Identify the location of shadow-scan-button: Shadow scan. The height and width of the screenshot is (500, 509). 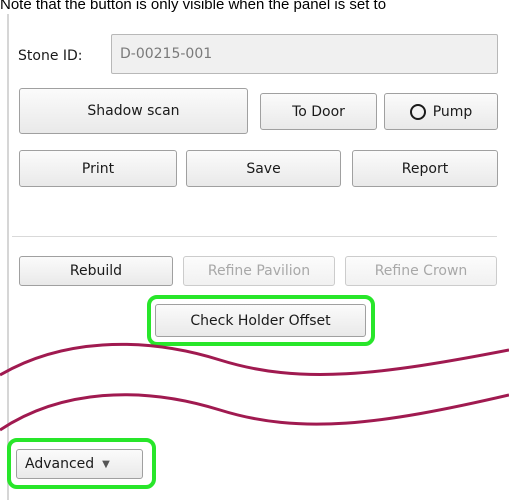
(133, 111).